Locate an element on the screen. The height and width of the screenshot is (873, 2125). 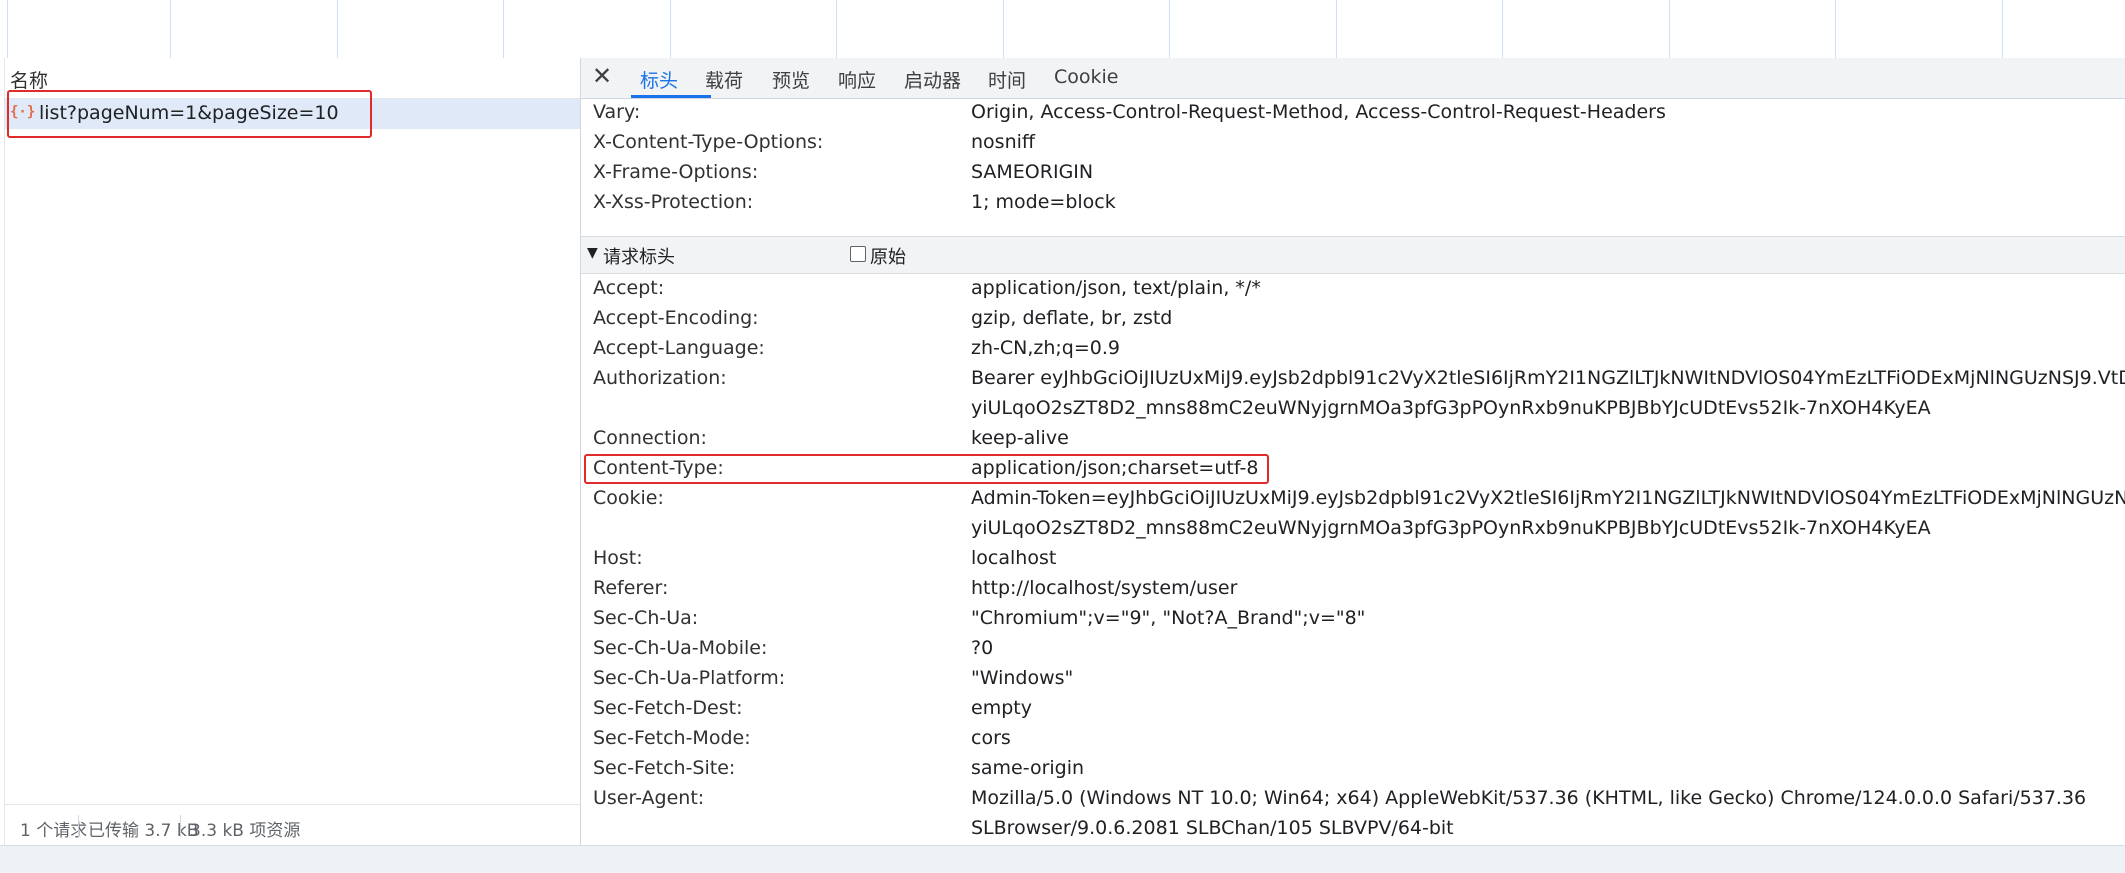
header-name: X-Xss-Protection: is located at coordinates (673, 202).